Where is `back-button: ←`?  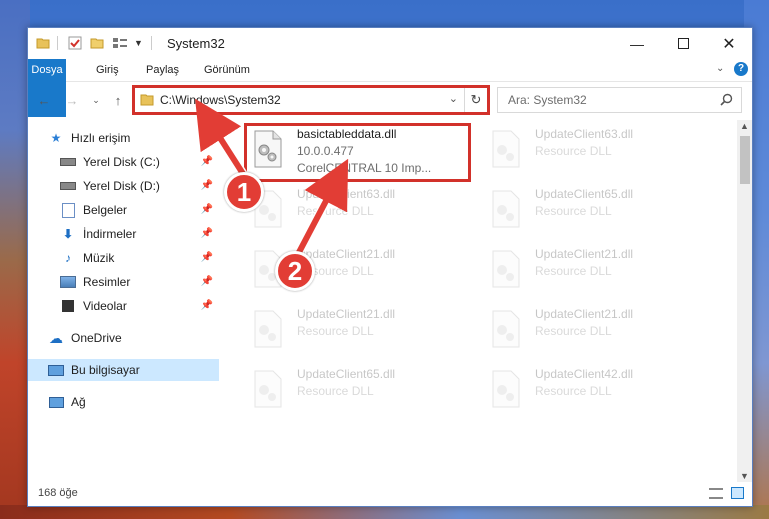 back-button: ← is located at coordinates (44, 100).